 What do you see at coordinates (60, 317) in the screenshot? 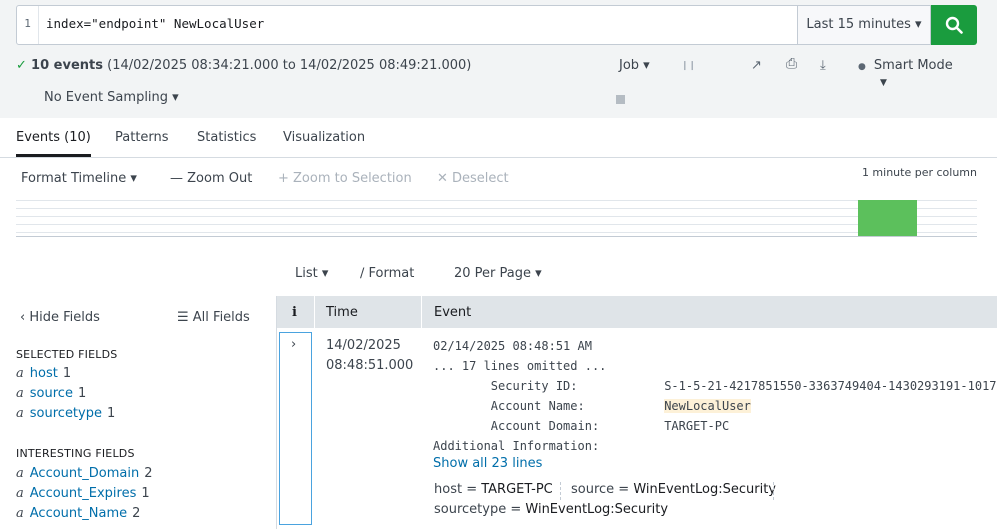
I see `hide-fields-button: ‹ Hide Fields` at bounding box center [60, 317].